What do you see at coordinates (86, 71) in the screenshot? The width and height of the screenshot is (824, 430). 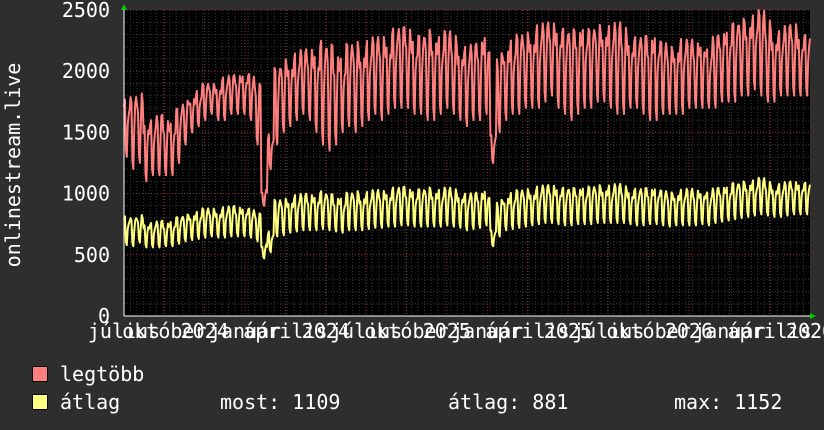 I see `y-tick-label: 2000` at bounding box center [86, 71].